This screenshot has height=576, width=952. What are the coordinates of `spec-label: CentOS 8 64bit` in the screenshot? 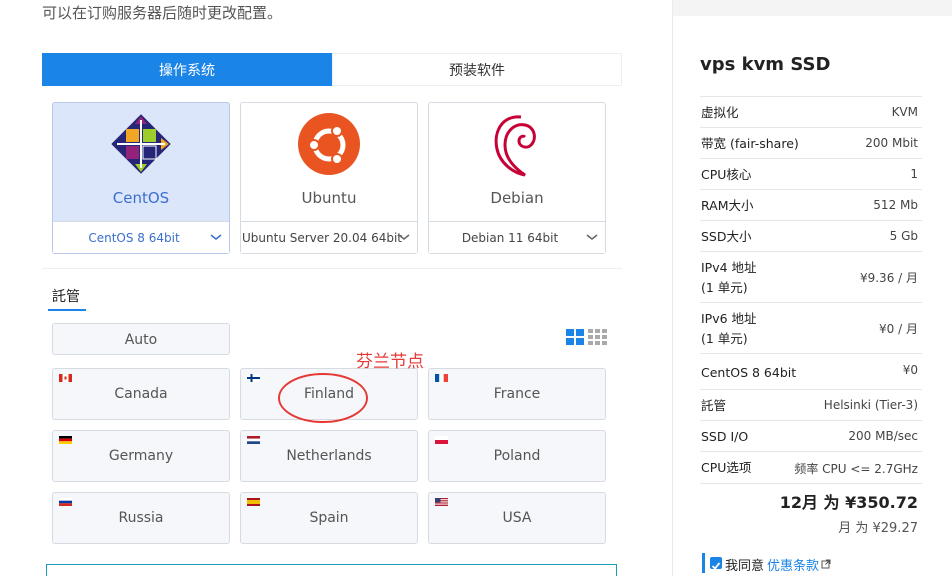 It's located at (749, 372).